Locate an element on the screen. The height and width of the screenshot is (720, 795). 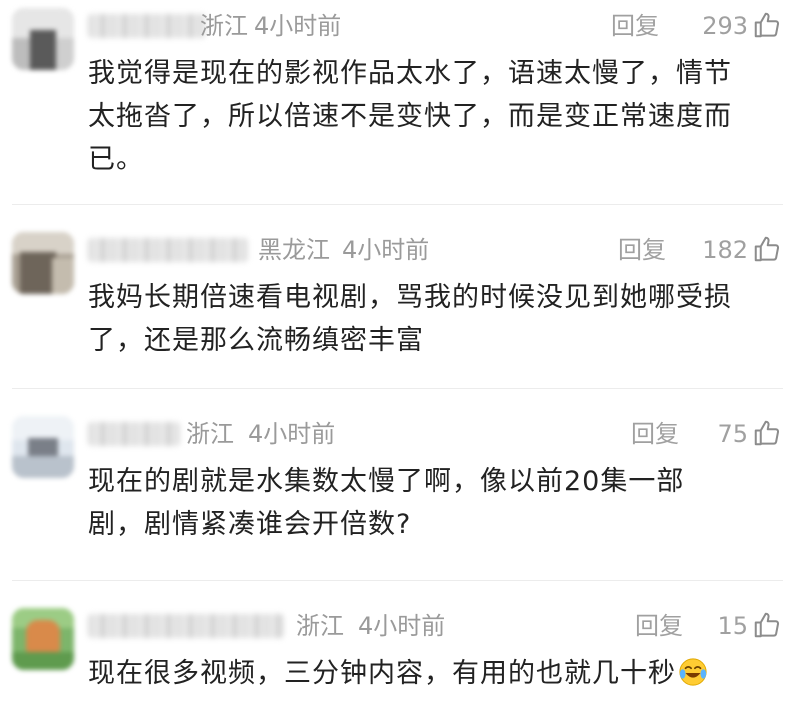
comment-meta: 浙江 4小时前 回复 15 is located at coordinates (435, 626).